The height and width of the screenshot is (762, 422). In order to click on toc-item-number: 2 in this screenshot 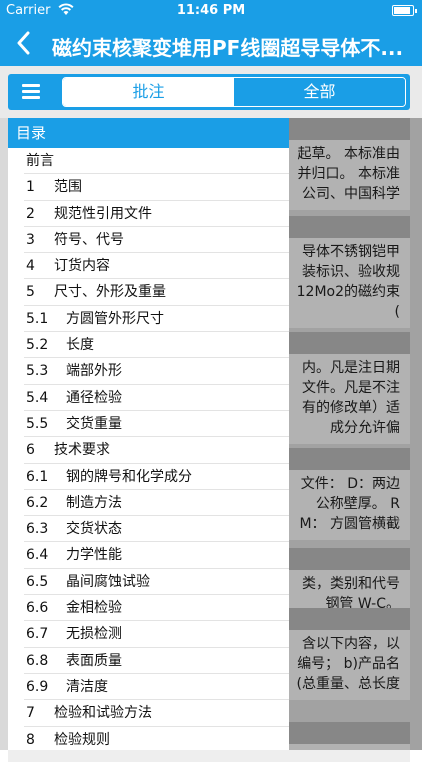, I will do `click(30, 213)`.